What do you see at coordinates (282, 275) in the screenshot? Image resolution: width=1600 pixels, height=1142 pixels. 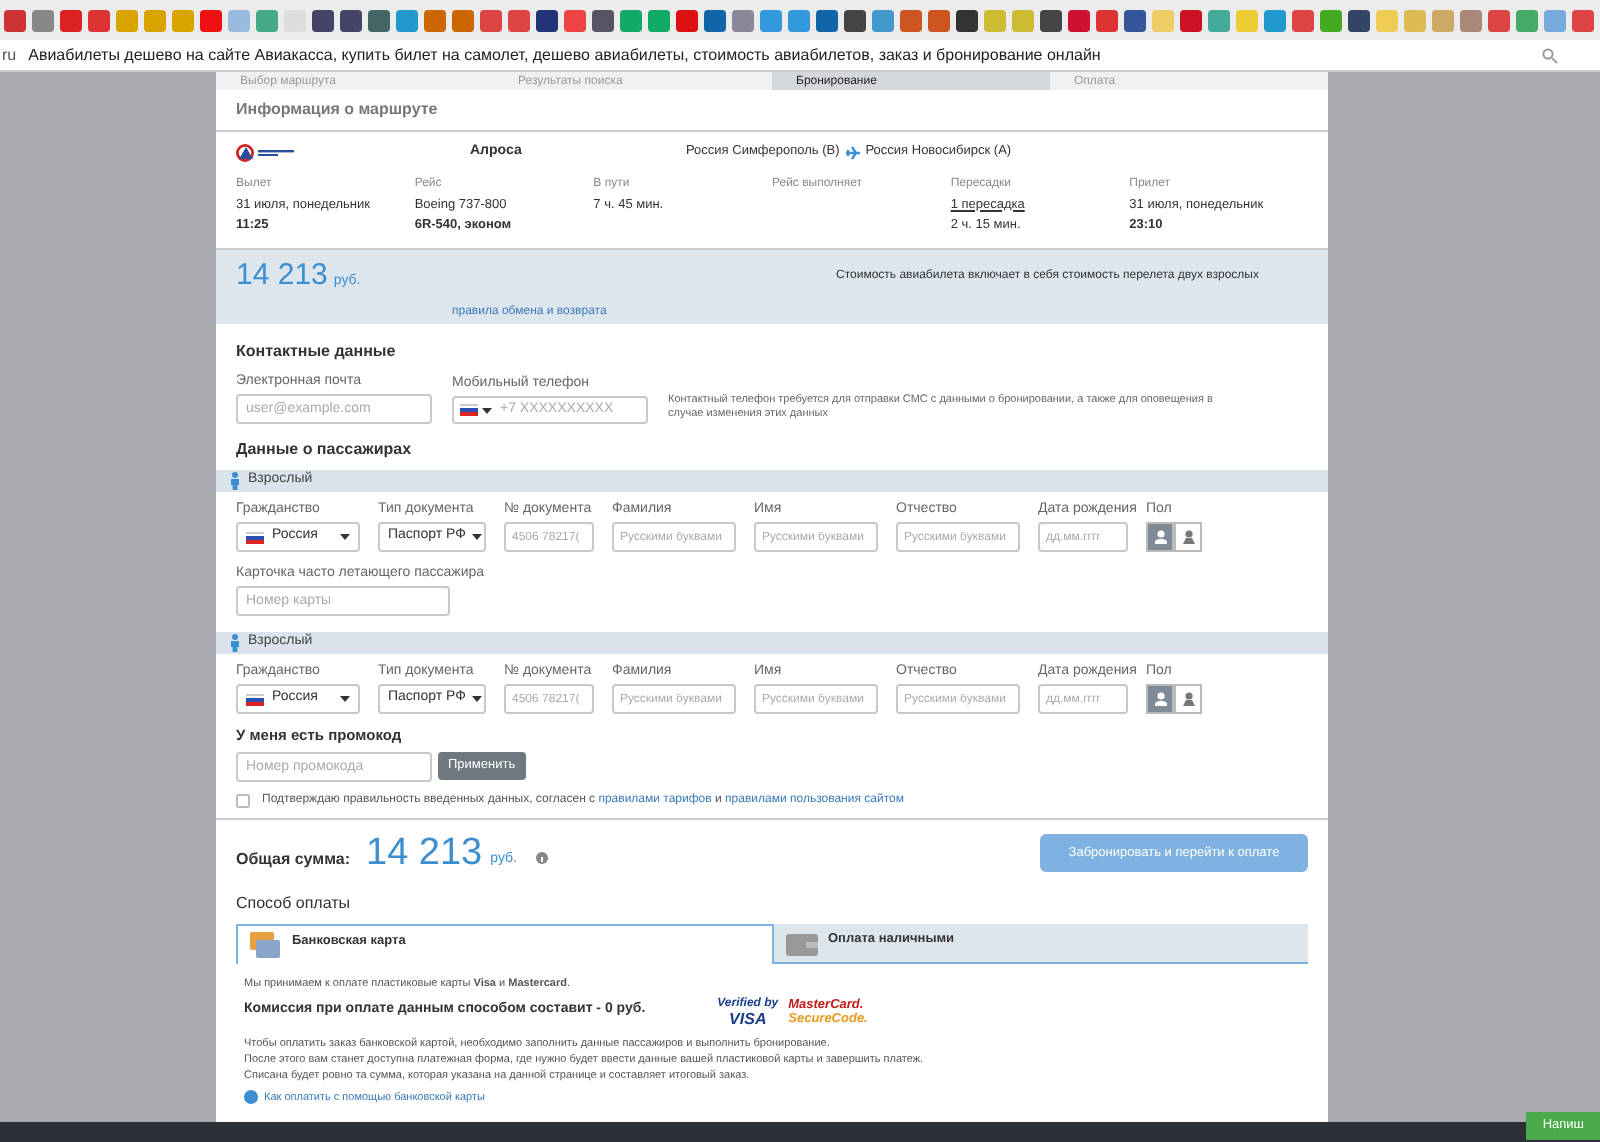 I see `price-amount: 14 213` at bounding box center [282, 275].